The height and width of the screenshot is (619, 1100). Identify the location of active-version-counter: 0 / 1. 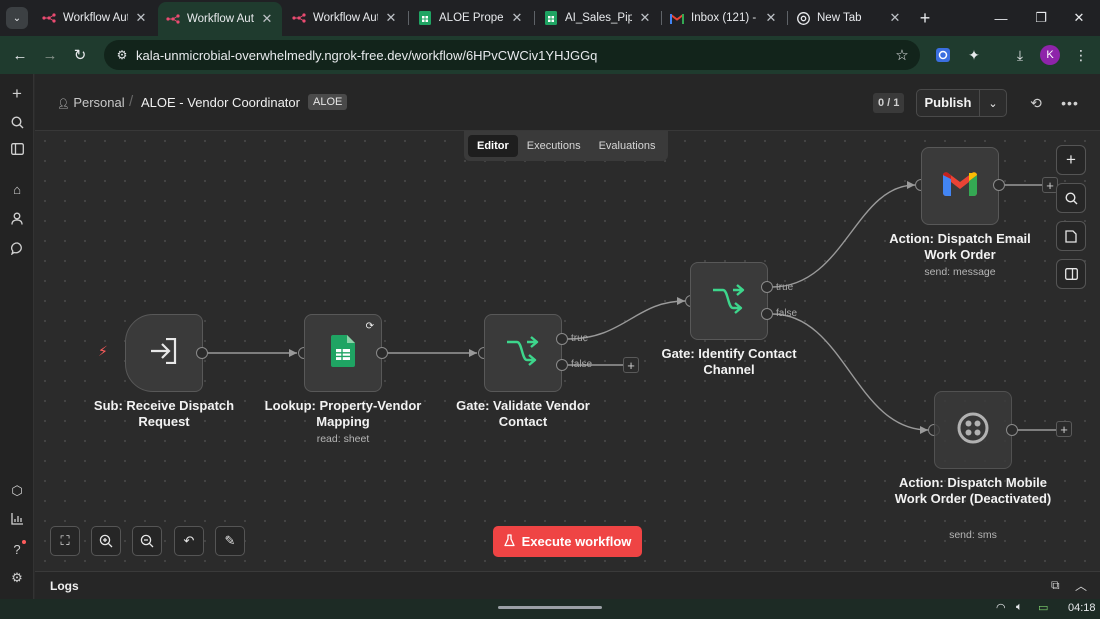
(889, 103).